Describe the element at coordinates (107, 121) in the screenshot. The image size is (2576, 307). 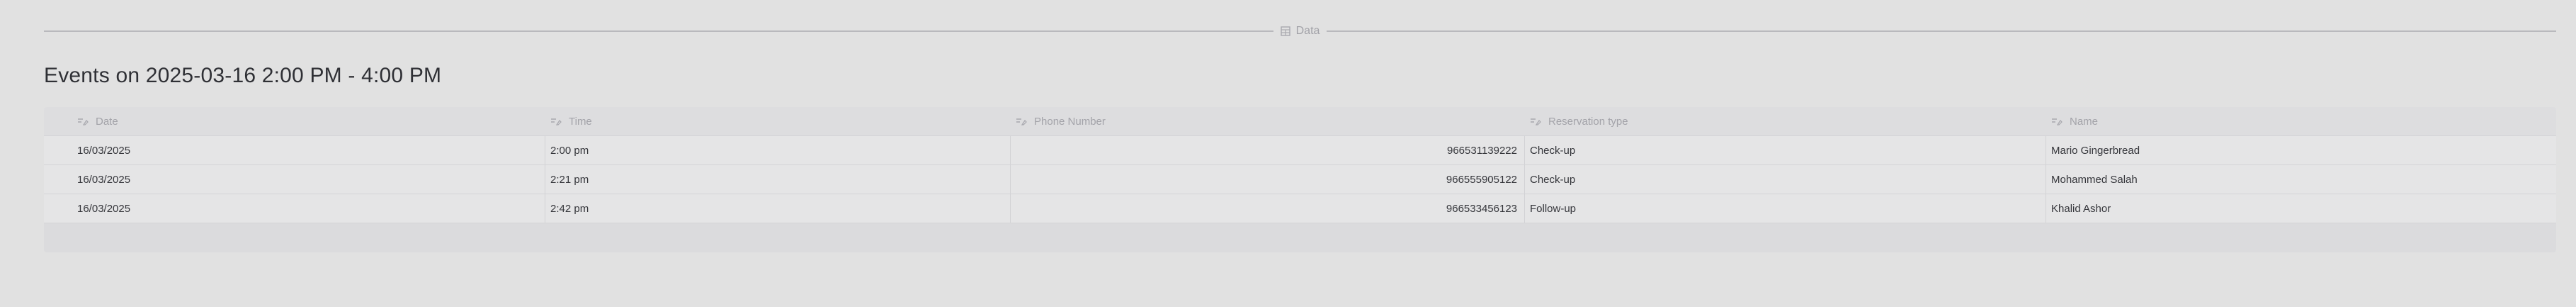
I see `column-label: Date` at that location.